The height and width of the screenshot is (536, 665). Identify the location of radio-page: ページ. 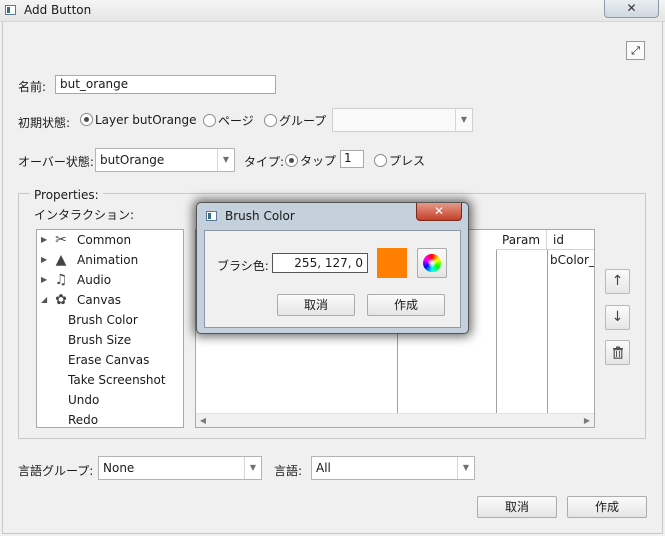
(228, 120).